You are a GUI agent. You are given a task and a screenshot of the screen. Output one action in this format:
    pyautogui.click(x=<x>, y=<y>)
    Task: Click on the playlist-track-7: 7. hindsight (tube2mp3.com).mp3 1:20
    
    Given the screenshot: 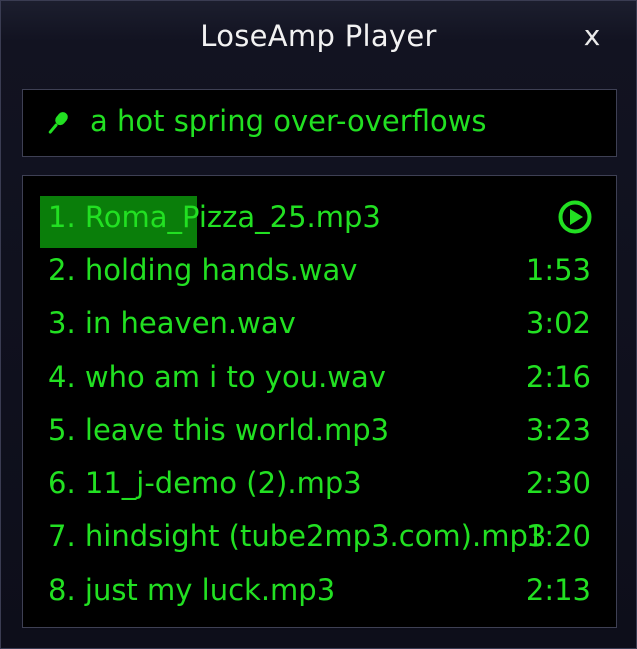 What is the action you would take?
    pyautogui.click(x=319, y=536)
    